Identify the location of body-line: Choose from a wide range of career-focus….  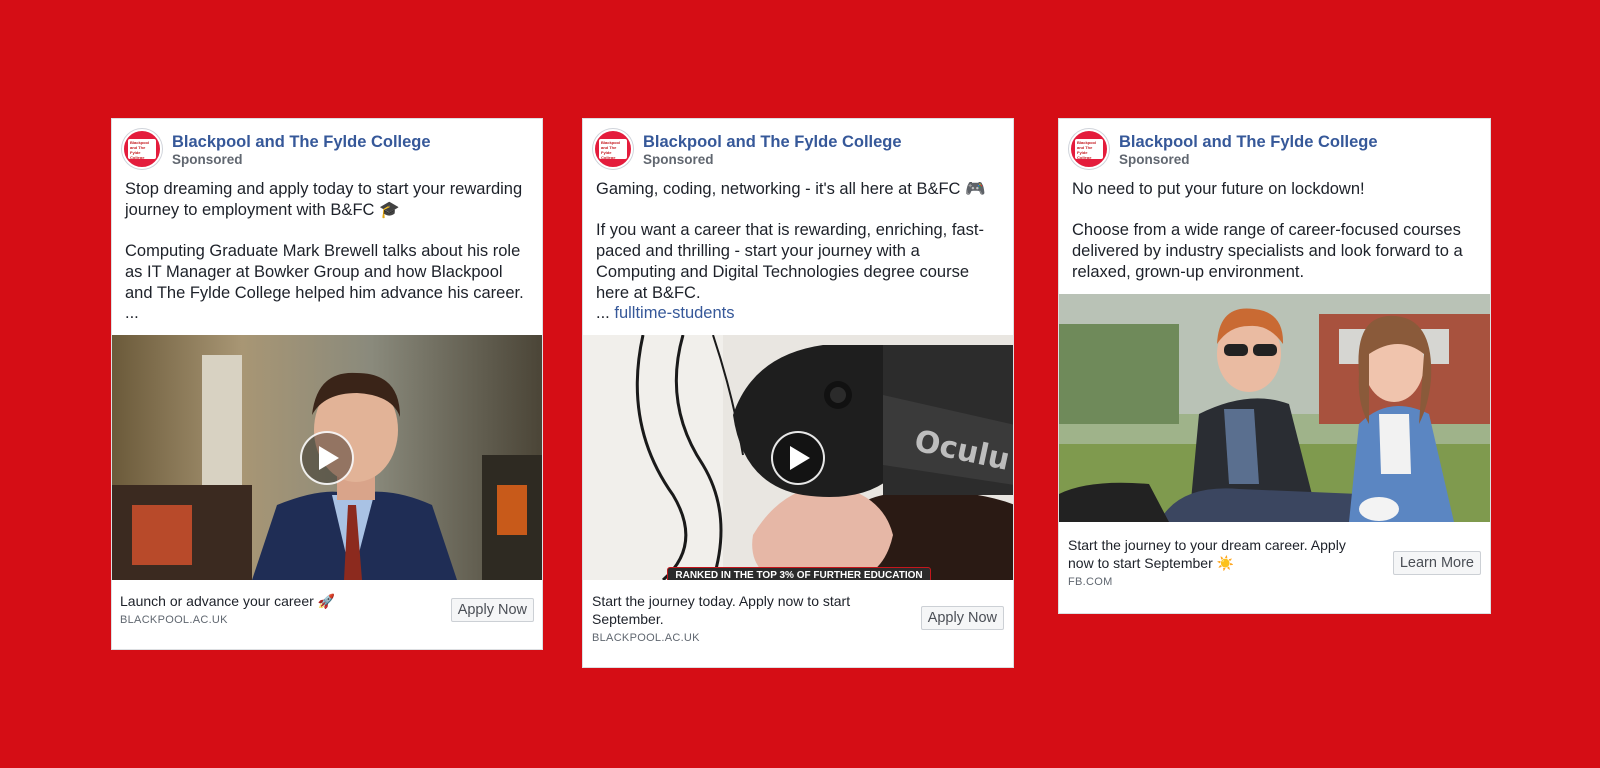
(1267, 251).